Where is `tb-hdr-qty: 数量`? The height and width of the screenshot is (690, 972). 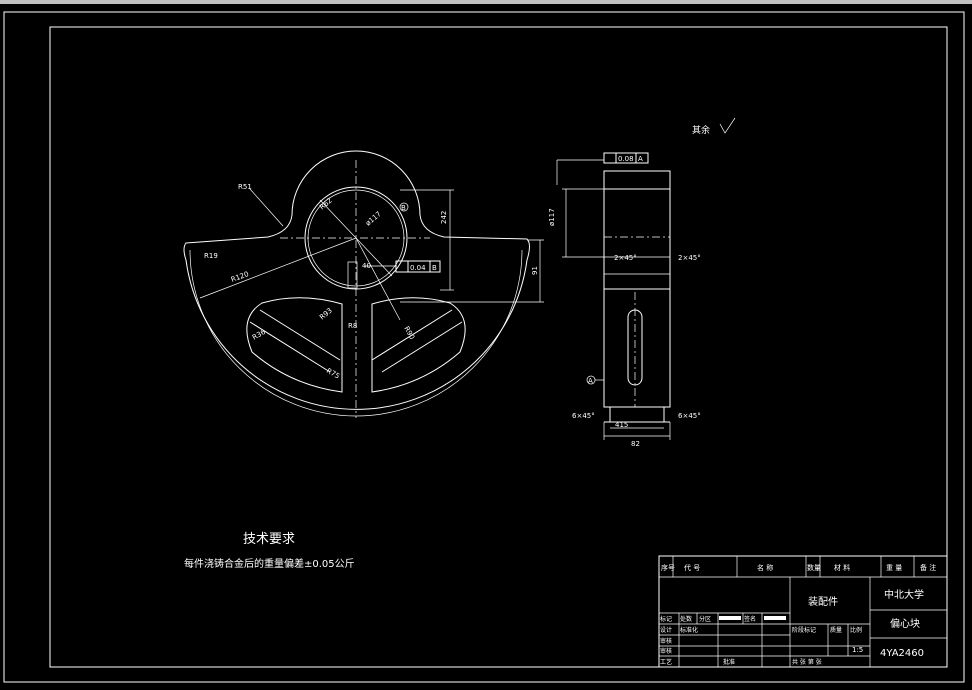
tb-hdr-qty: 数量 is located at coordinates (814, 567).